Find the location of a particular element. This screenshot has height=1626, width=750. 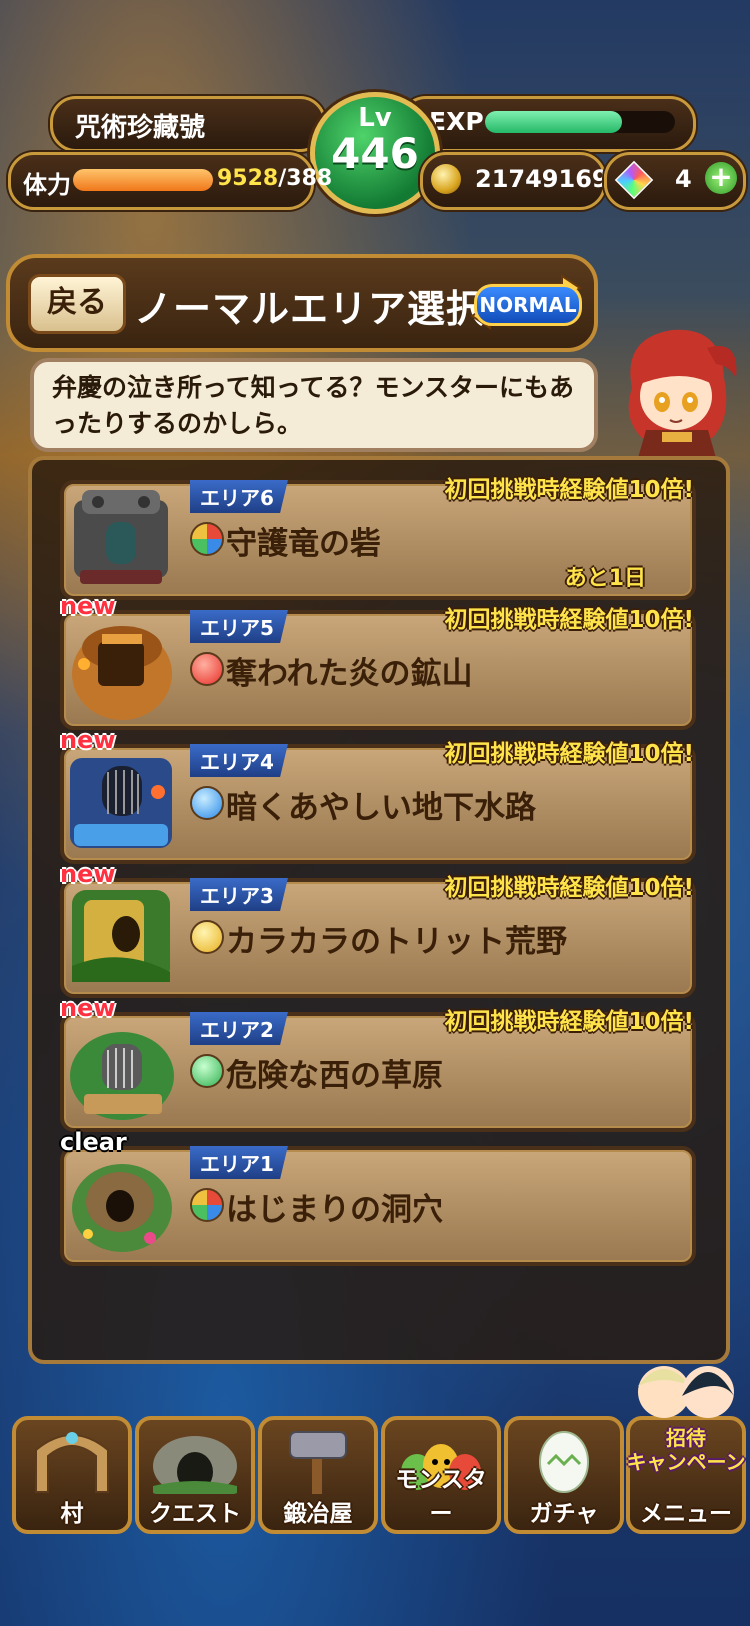

title-bar: 戻る ノーマルエリア選択 NORMAL is located at coordinates (302, 303).